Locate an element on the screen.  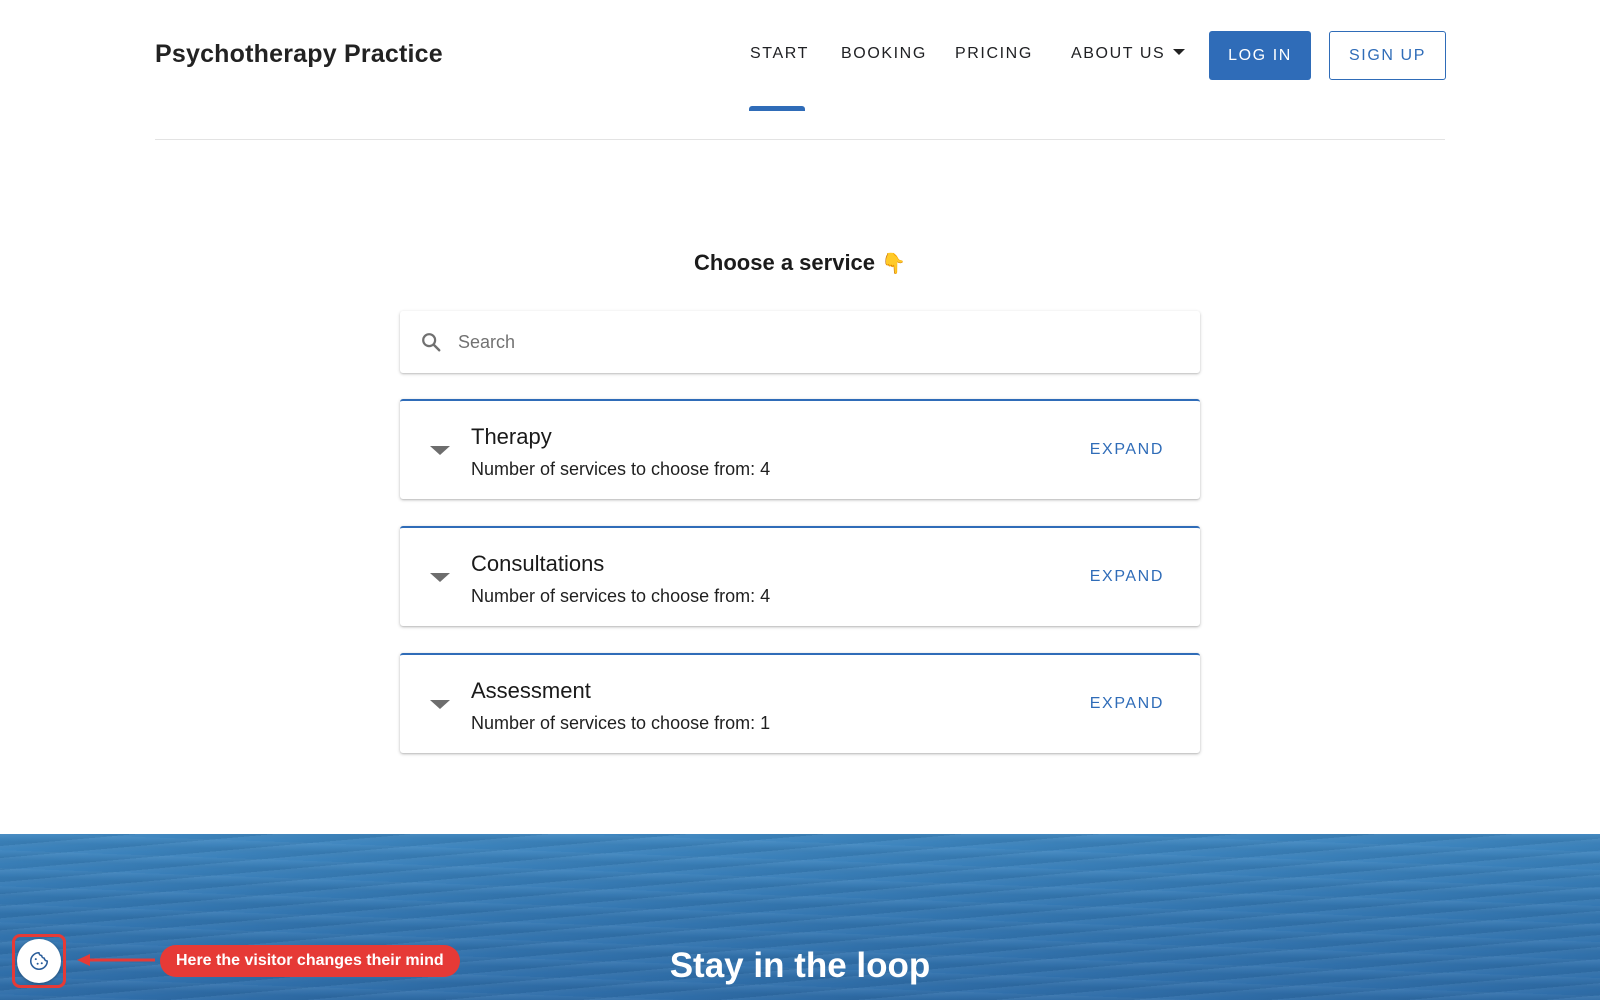
nav-pricing: PRICING is located at coordinates (994, 56).